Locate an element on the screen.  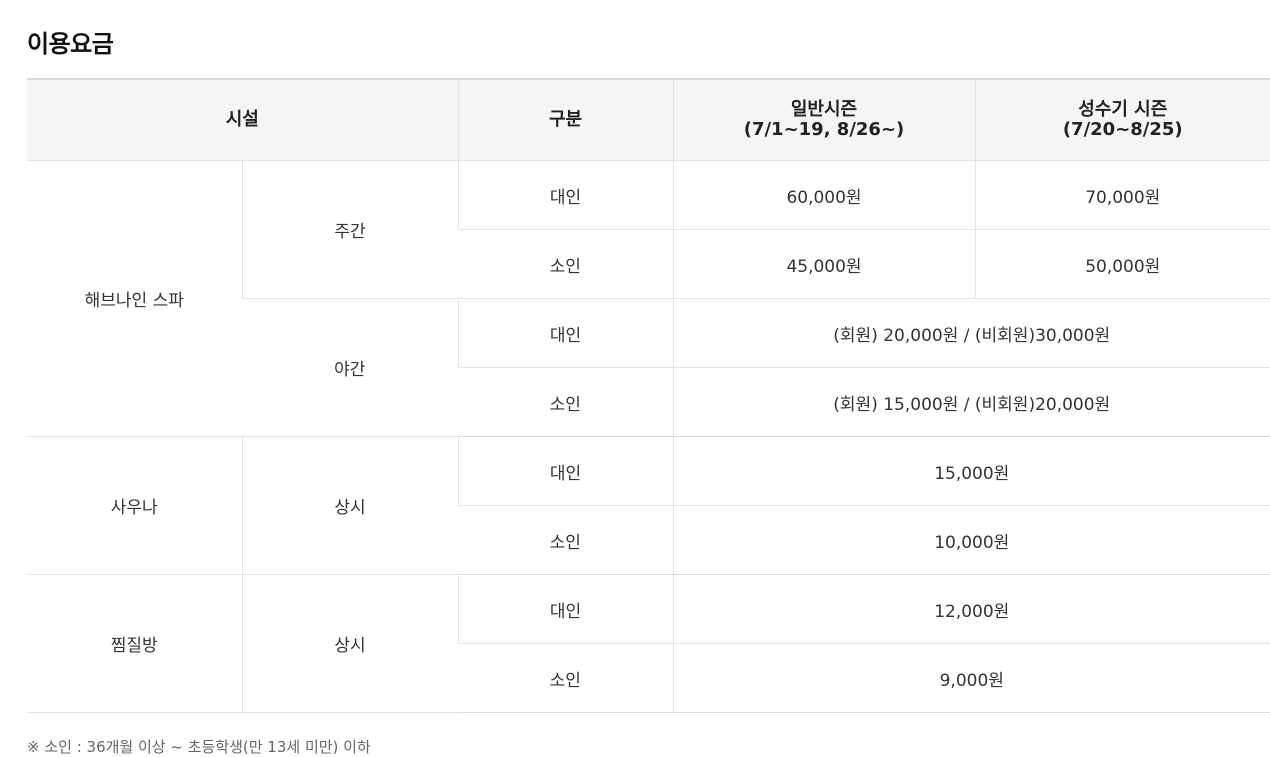
price-regular: 45,000원 is located at coordinates (824, 264).